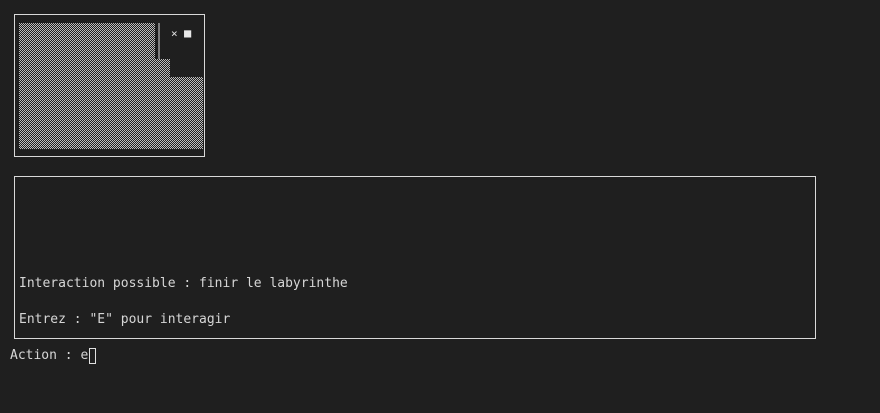 The image size is (880, 413). What do you see at coordinates (84, 356) in the screenshot?
I see `action-input: e` at bounding box center [84, 356].